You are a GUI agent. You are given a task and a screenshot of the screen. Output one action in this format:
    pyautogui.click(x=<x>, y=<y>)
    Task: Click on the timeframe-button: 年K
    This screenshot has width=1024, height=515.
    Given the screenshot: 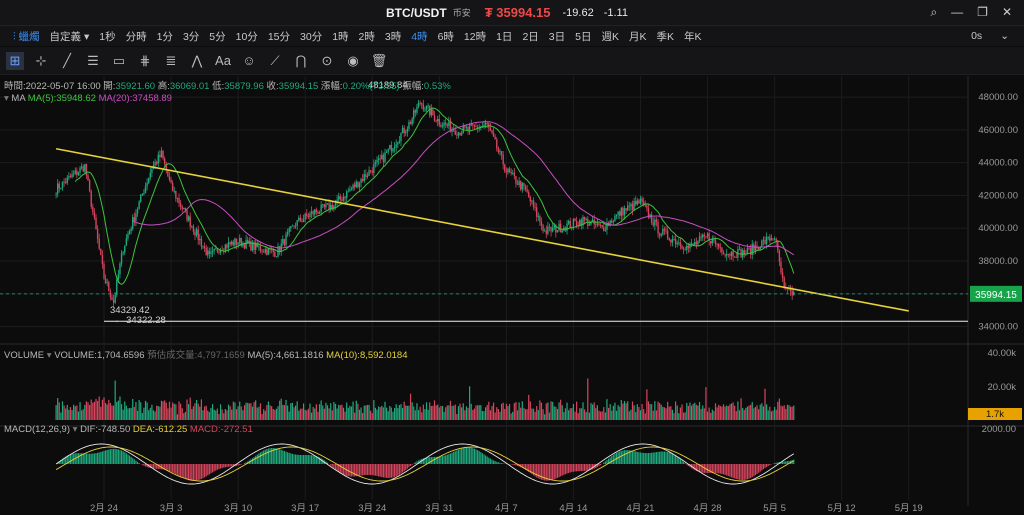 What is the action you would take?
    pyautogui.click(x=693, y=36)
    